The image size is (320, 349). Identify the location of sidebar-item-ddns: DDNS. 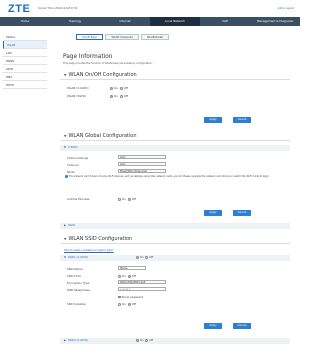
(25, 61).